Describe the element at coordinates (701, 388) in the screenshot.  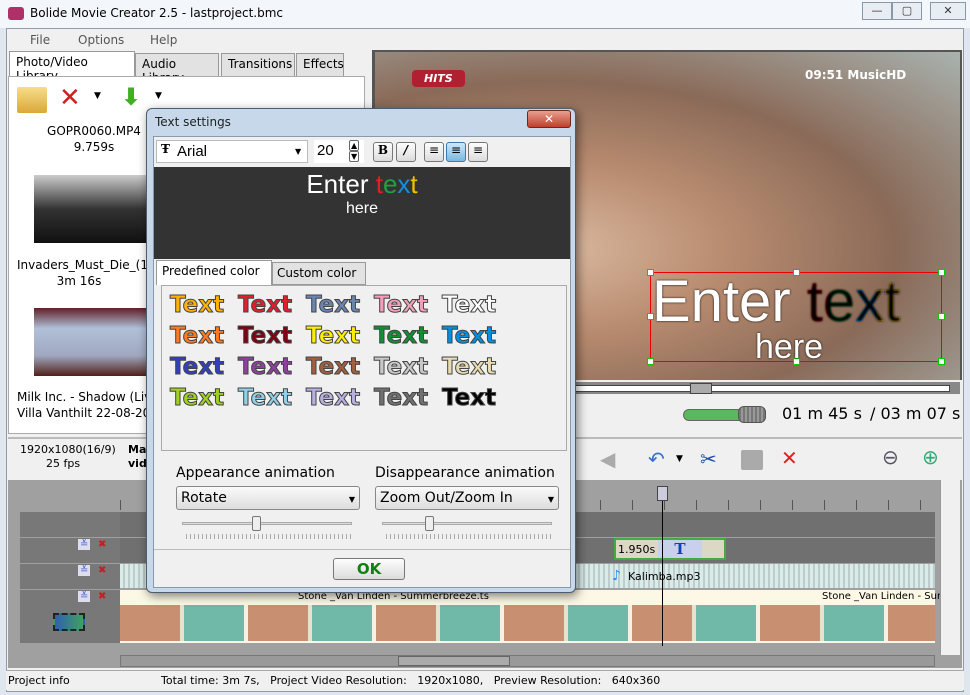
I see `seek-thumb` at that location.